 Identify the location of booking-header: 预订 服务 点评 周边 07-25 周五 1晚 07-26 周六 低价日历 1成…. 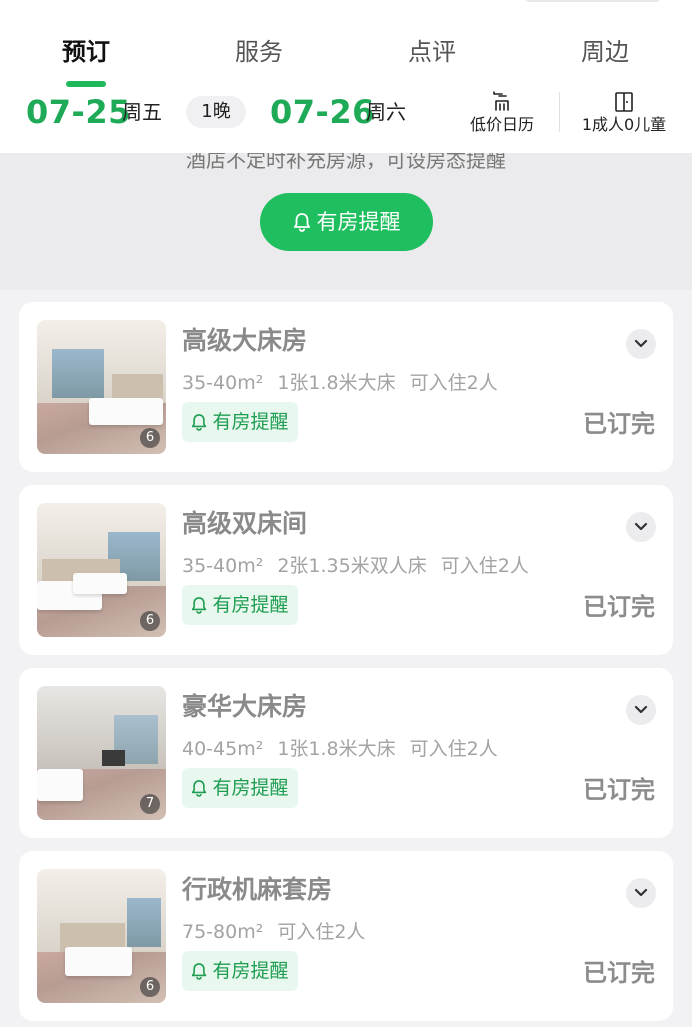
(346, 76).